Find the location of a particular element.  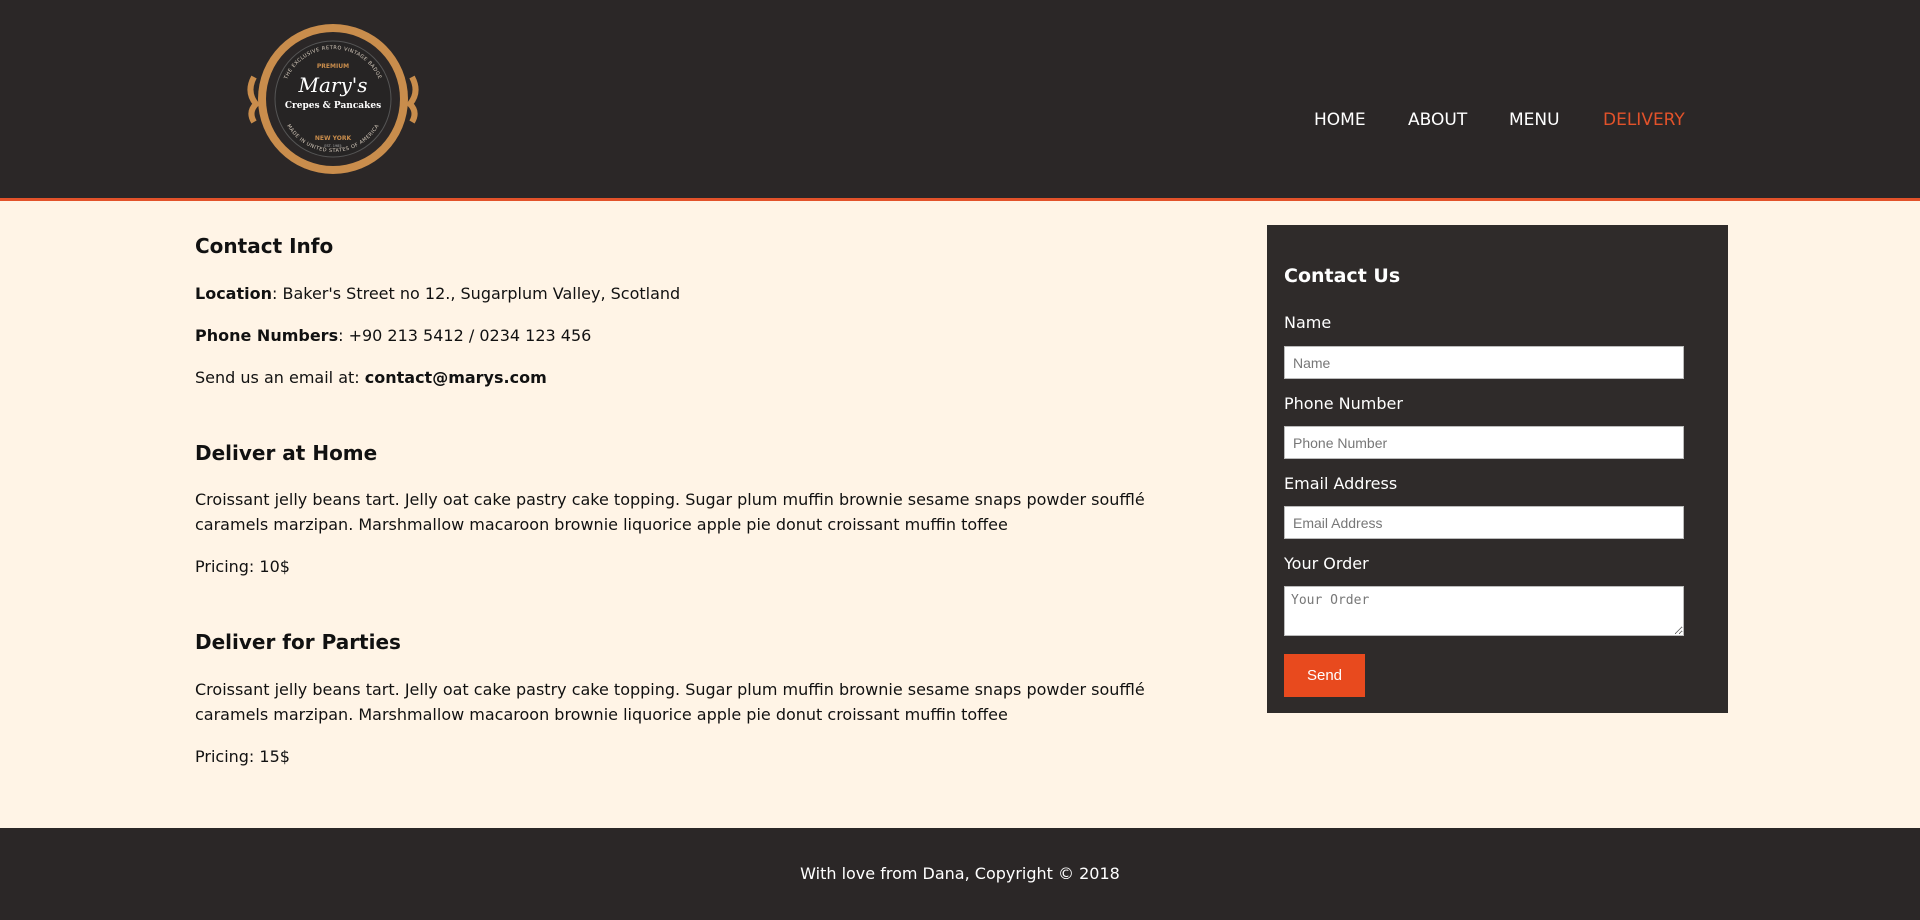

nav-about-link: ABOUT is located at coordinates (1437, 120).